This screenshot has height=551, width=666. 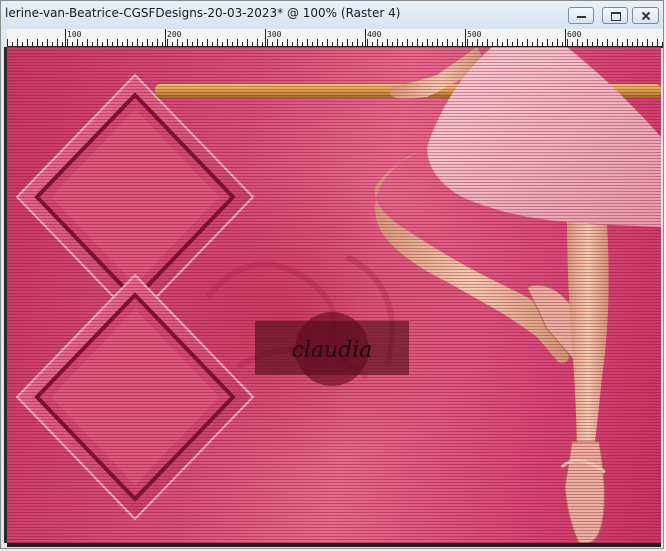 What do you see at coordinates (334, 545) in the screenshot?
I see `window-bottom-edge` at bounding box center [334, 545].